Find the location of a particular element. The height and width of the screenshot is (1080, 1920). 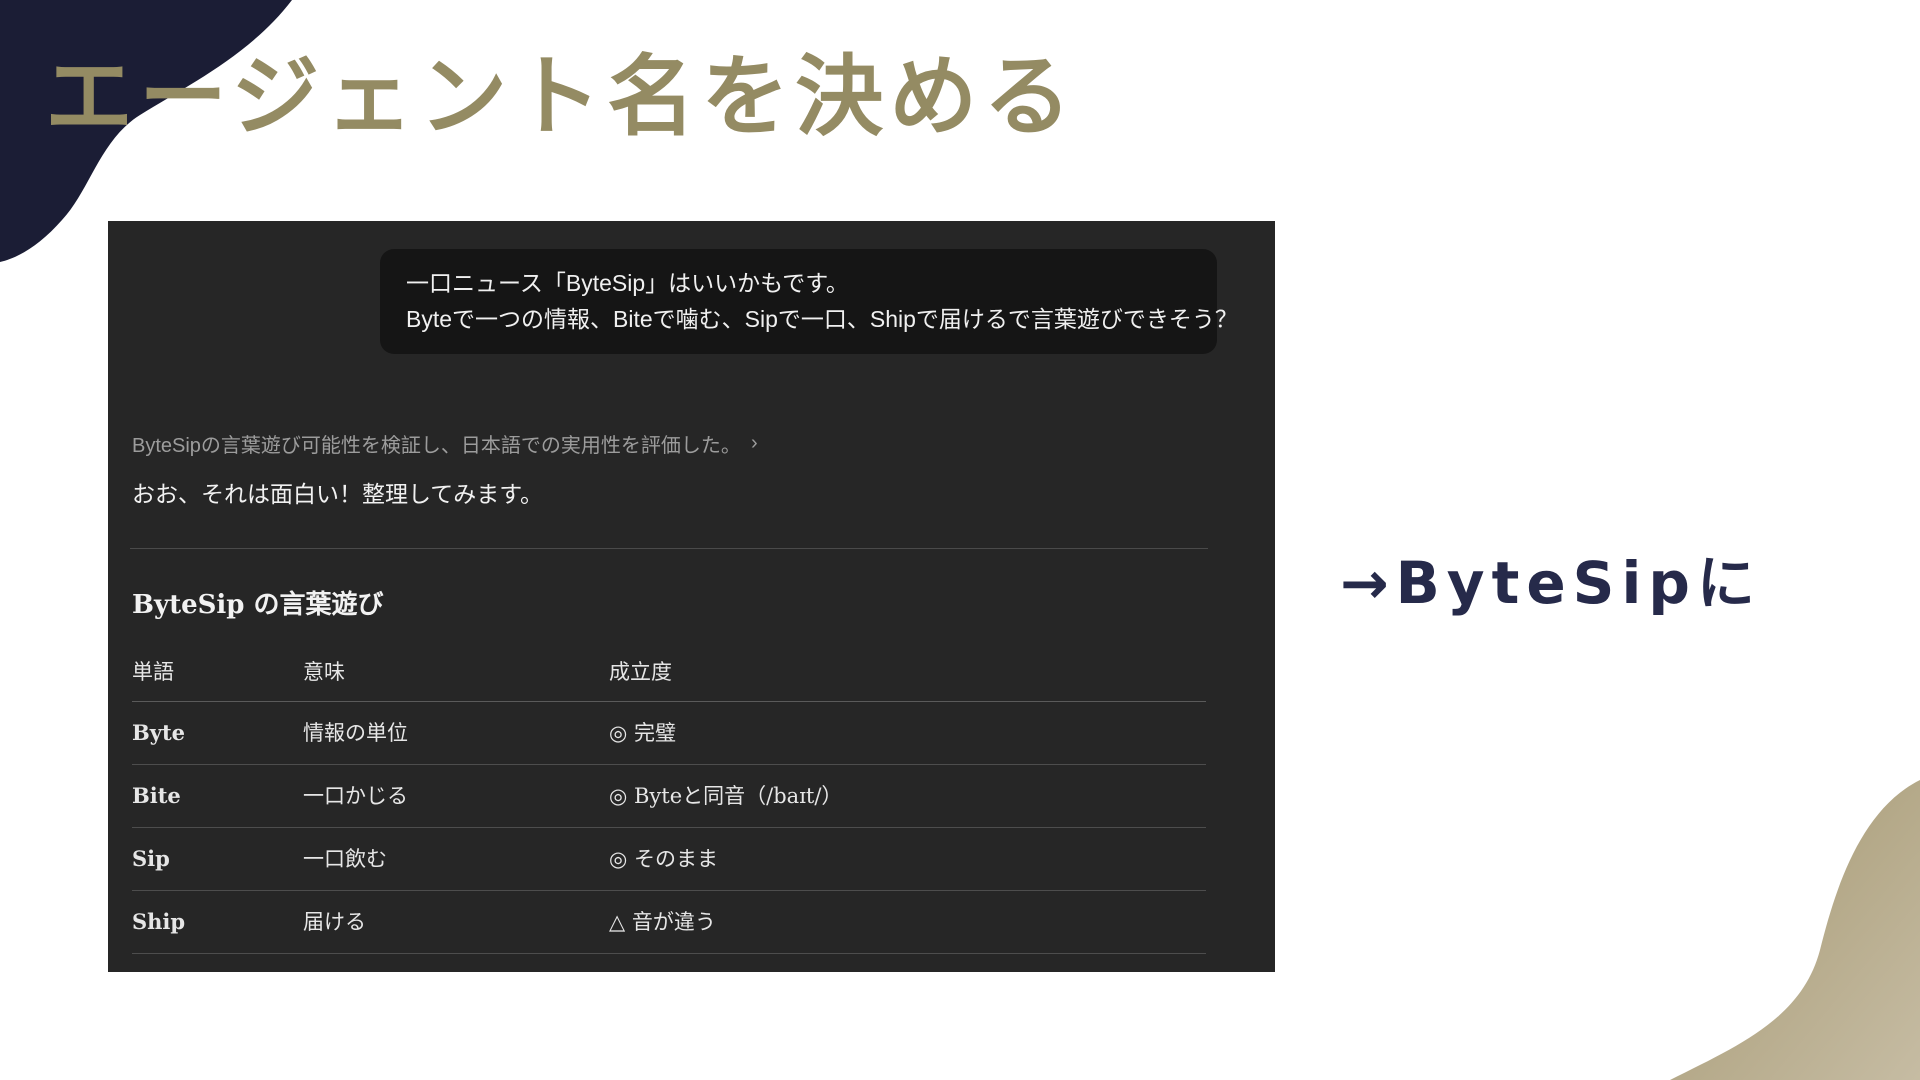

table-row: Bite 一口かじる ◎ Byteと同音（/baɪt/） is located at coordinates (669, 796).